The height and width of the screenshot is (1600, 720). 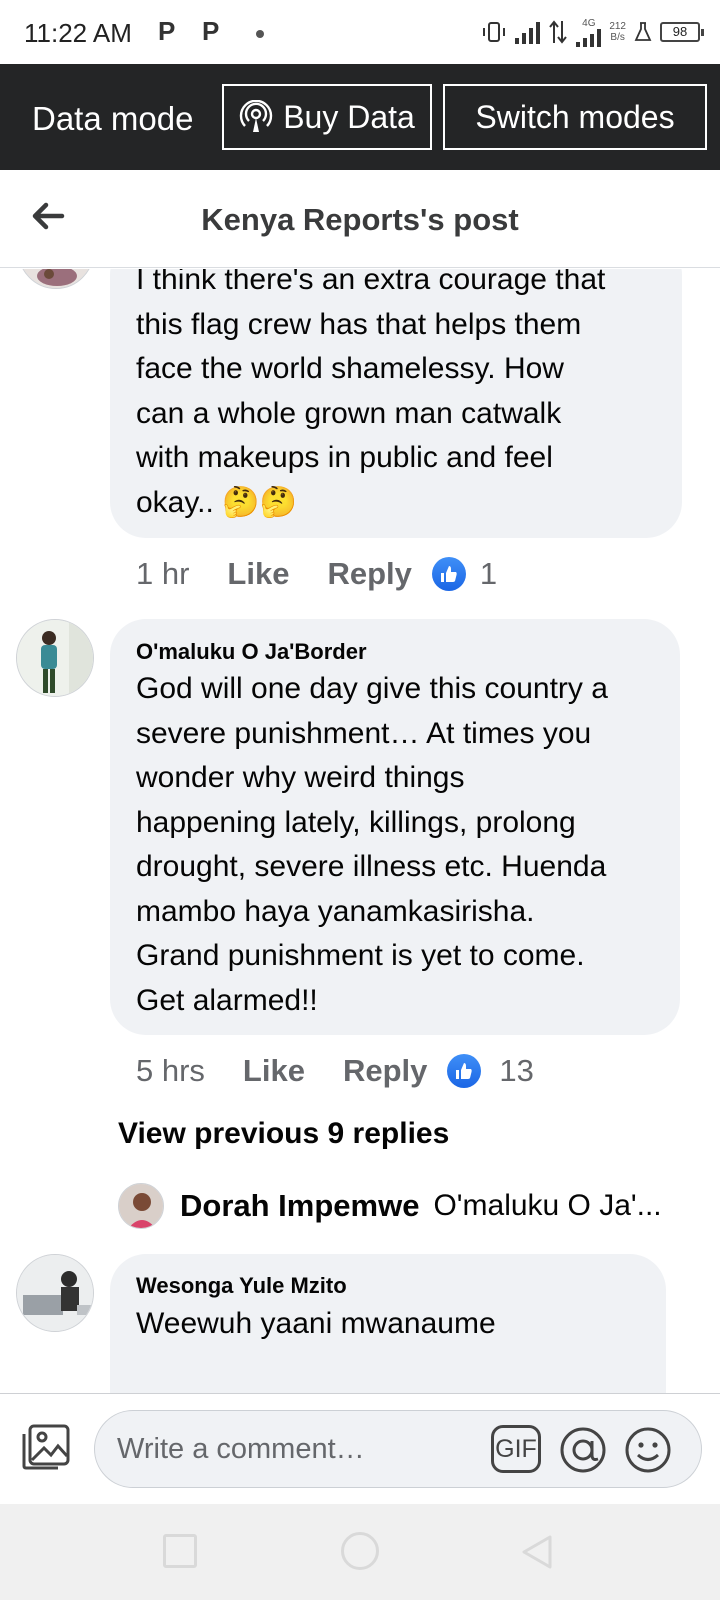 I want to click on more-notifications-dot, so click(x=260, y=34).